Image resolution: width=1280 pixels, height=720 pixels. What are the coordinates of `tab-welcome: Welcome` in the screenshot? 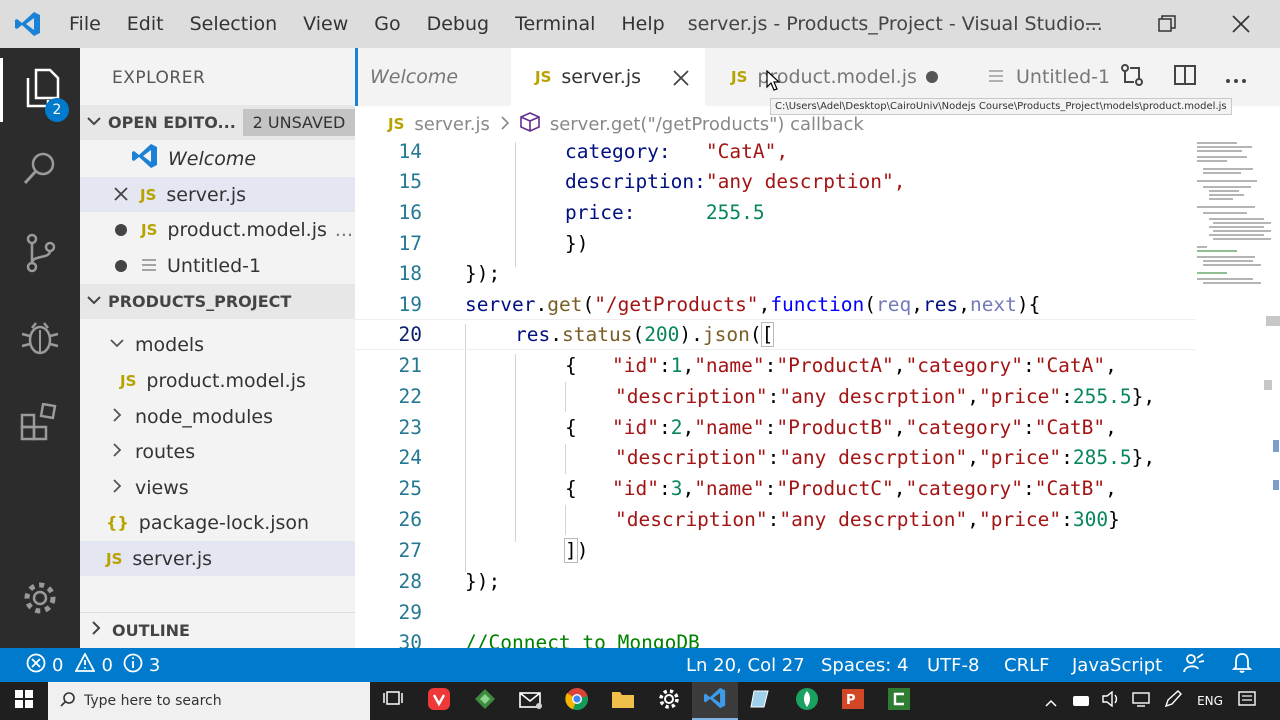 It's located at (433, 77).